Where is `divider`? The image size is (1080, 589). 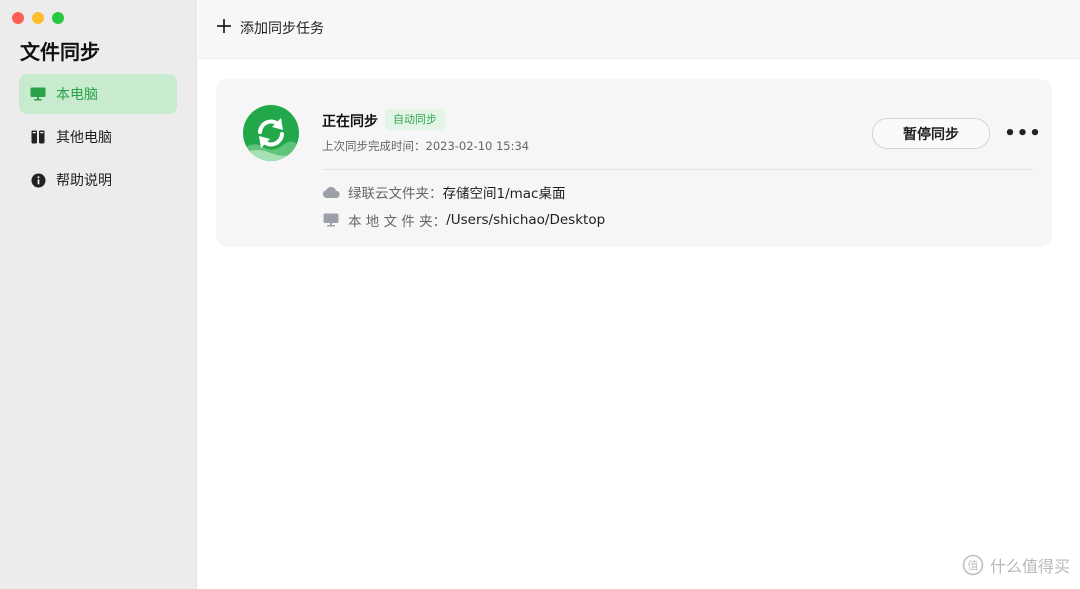
divider is located at coordinates (677, 169).